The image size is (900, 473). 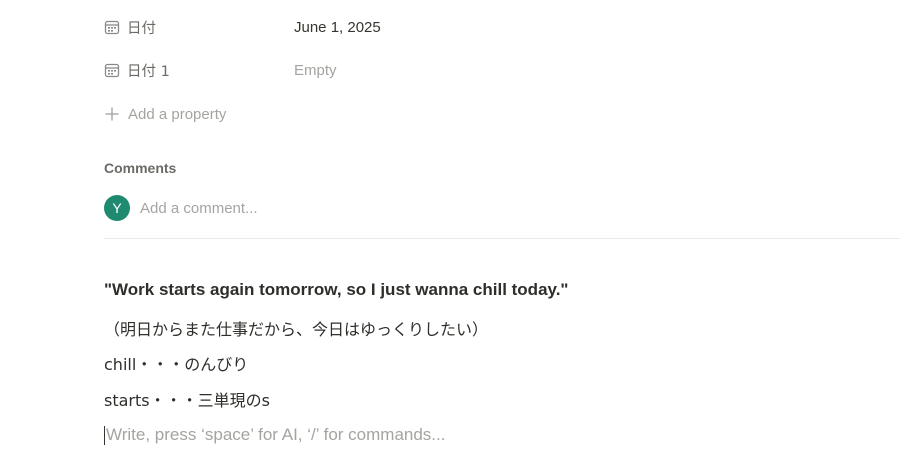 What do you see at coordinates (187, 399) in the screenshot?
I see `text-block-note-starts: starts・・・三単現のs` at bounding box center [187, 399].